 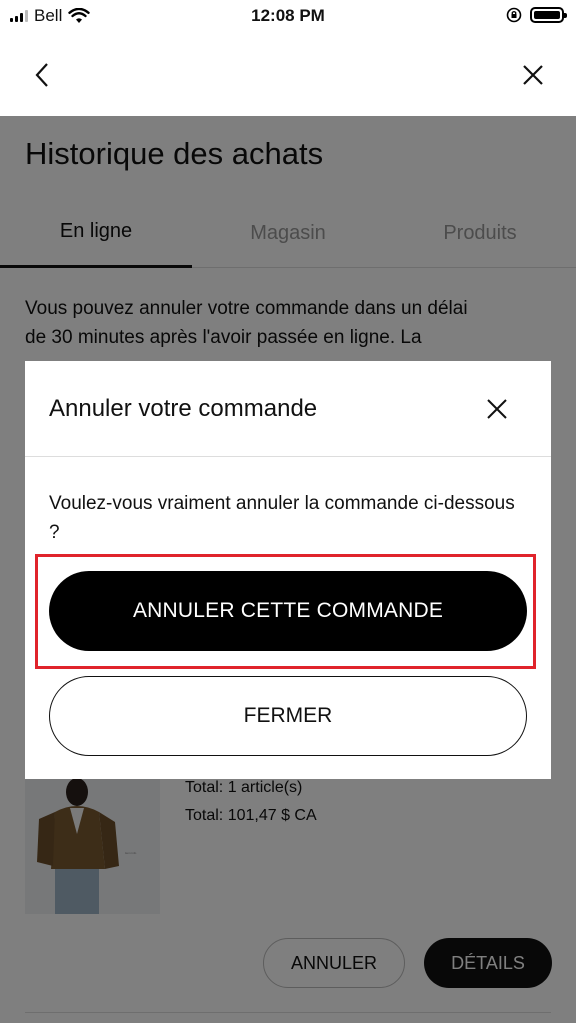 I want to click on confirm-cancel-button: ANNULER CETTE COMMANDE, so click(x=288, y=611).